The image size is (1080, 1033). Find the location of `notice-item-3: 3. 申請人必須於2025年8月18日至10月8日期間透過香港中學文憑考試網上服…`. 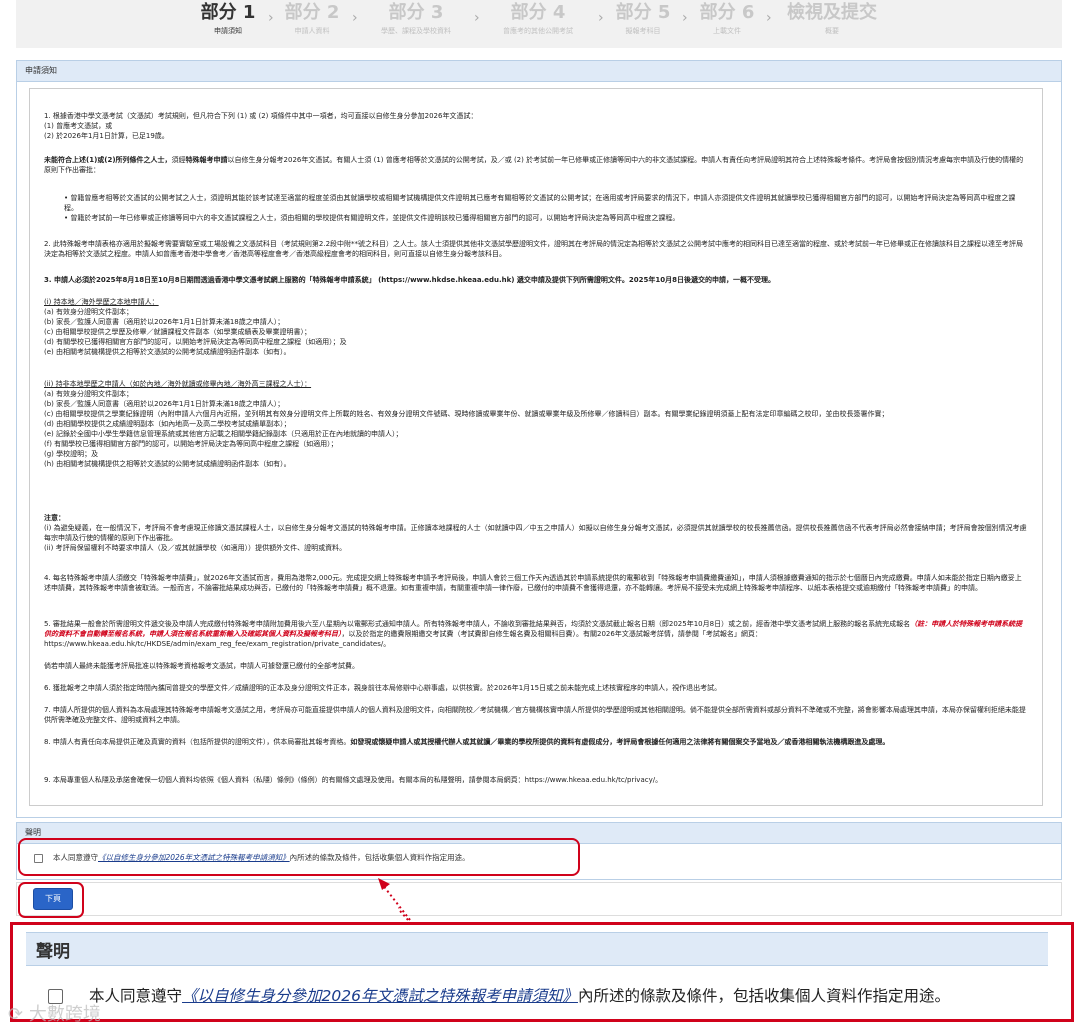

notice-item-3: 3. 申請人必須於2025年8月18日至10月8日期間透過香港中學文憑考試網上服… is located at coordinates (536, 280).